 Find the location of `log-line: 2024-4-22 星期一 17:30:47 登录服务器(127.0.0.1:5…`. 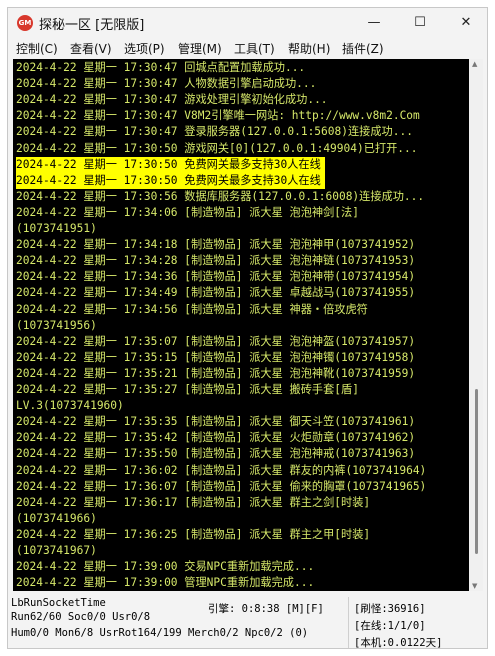

log-line: 2024-4-22 星期一 17:30:47 登录服务器(127.0.0.1:5… is located at coordinates (214, 132).